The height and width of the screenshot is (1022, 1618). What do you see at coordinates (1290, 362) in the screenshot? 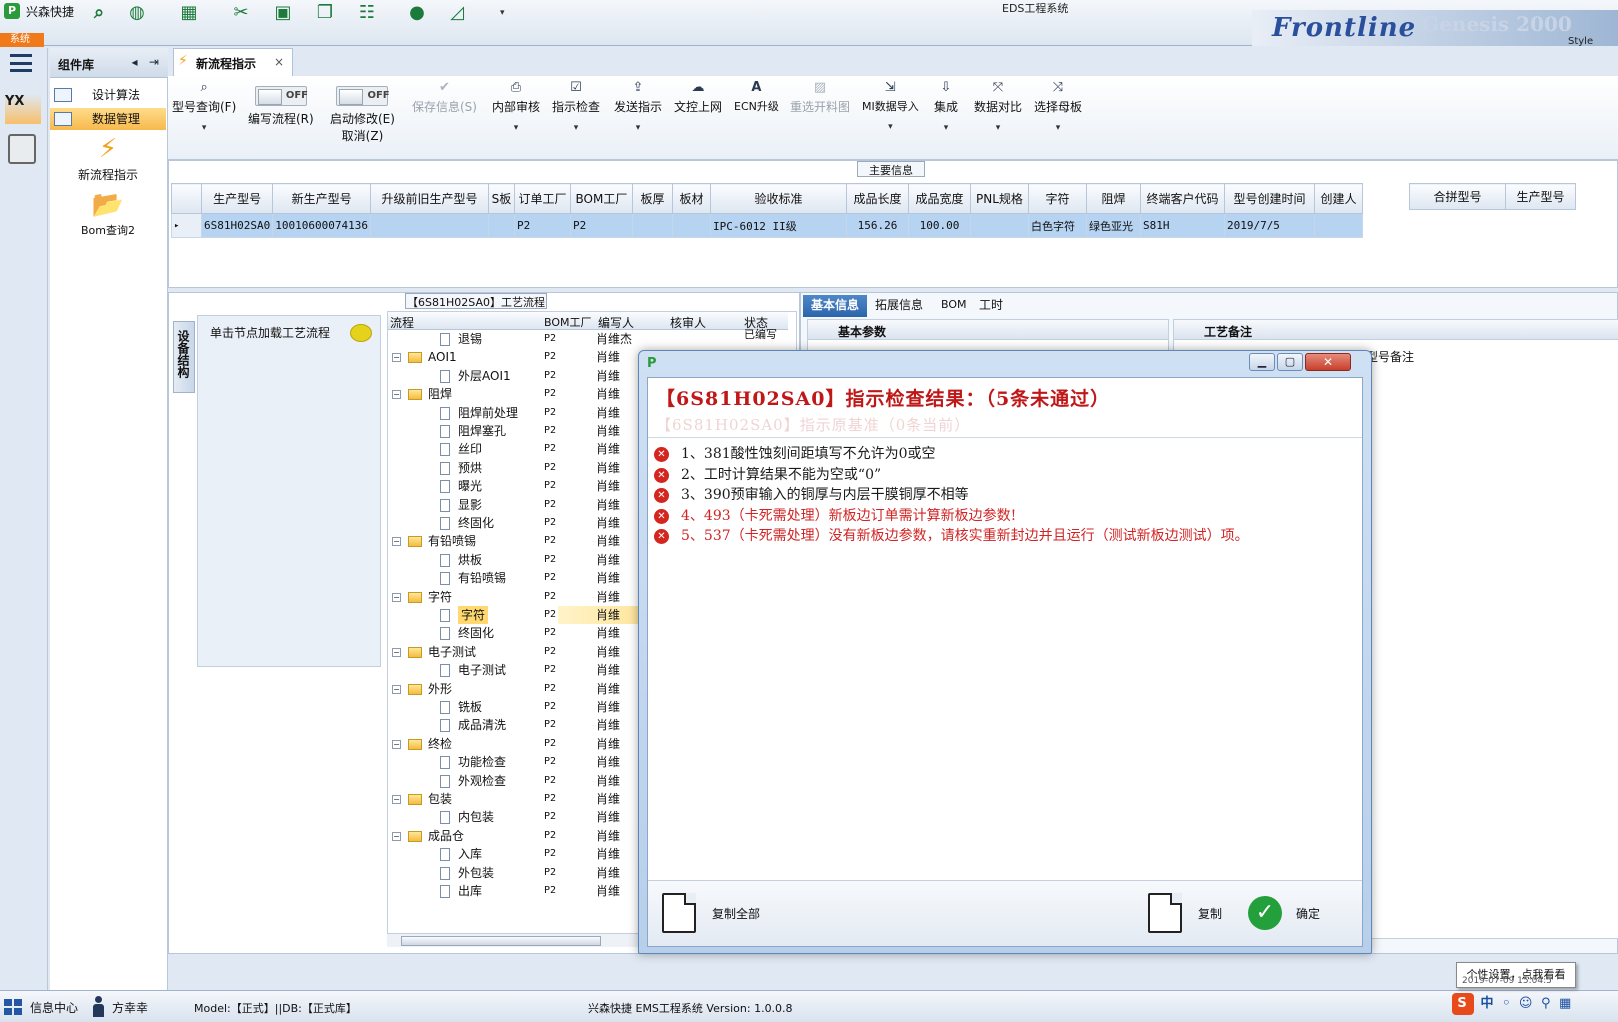
I see `maximize-button: ▢` at bounding box center [1290, 362].